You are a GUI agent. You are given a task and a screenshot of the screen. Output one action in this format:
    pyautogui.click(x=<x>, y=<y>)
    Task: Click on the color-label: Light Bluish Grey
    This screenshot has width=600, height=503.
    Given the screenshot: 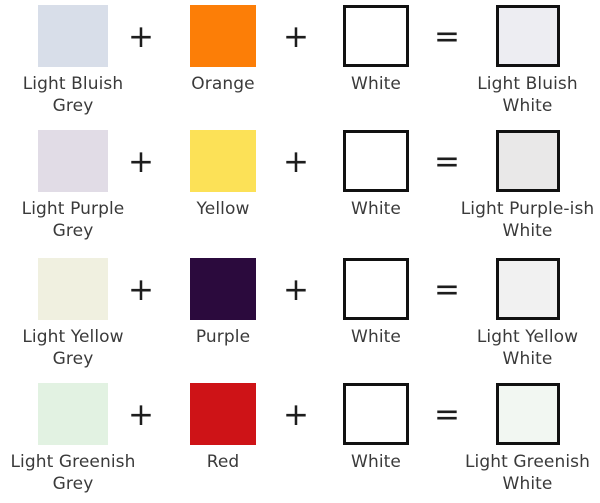 What is the action you would take?
    pyautogui.click(x=73, y=95)
    